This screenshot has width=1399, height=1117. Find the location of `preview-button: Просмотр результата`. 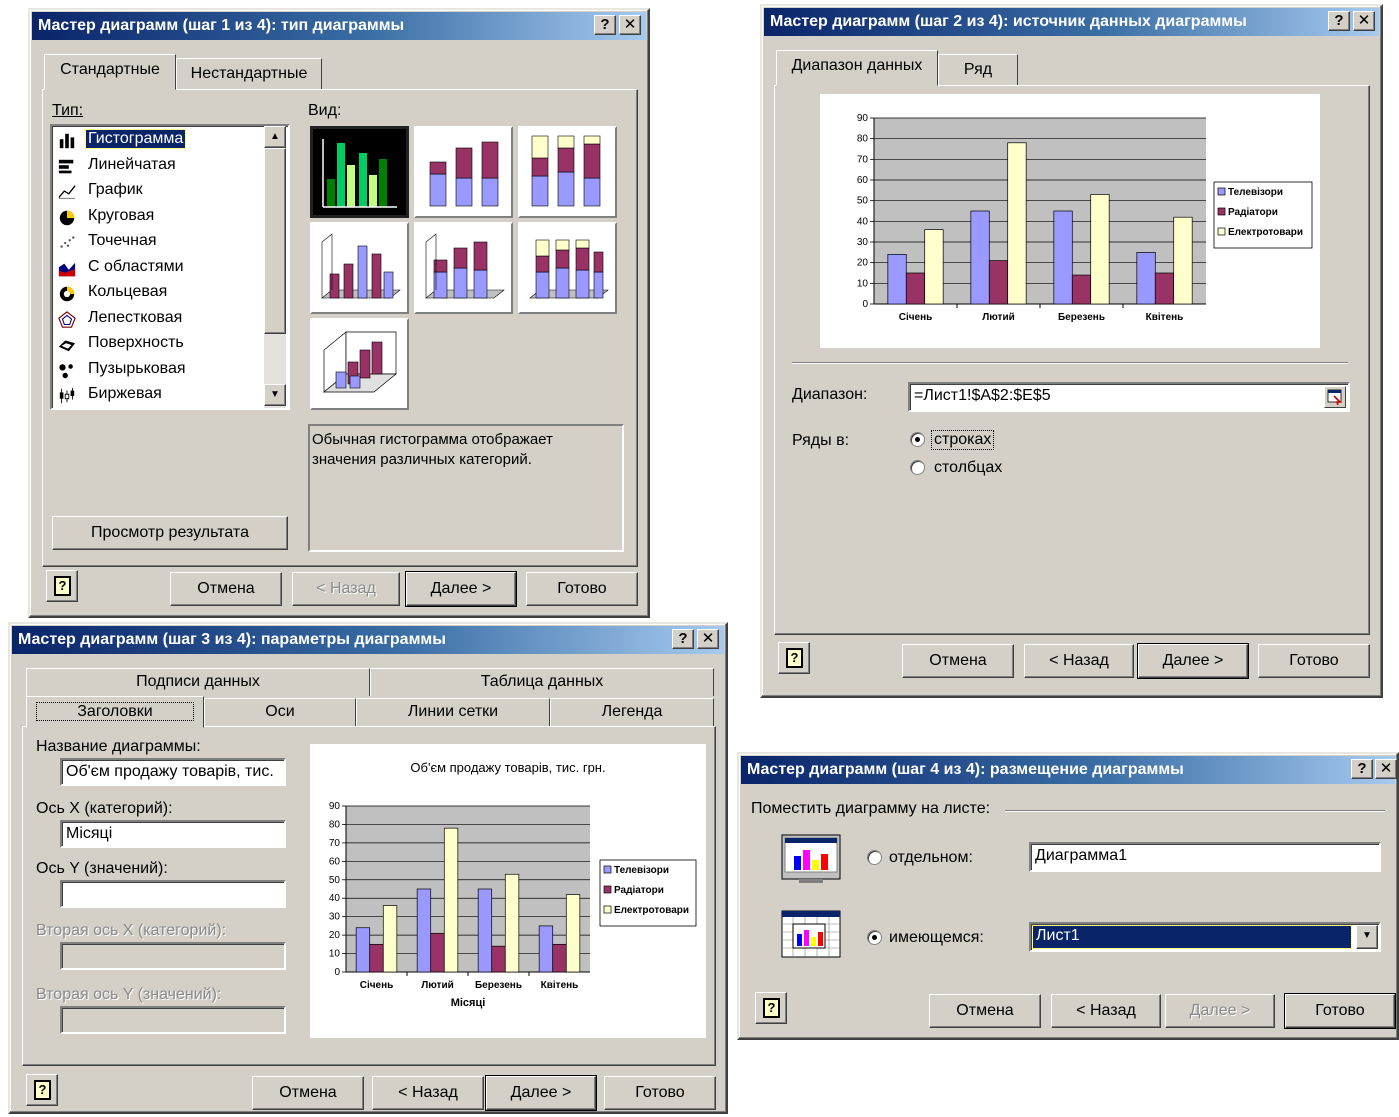

preview-button: Просмотр результата is located at coordinates (170, 533).